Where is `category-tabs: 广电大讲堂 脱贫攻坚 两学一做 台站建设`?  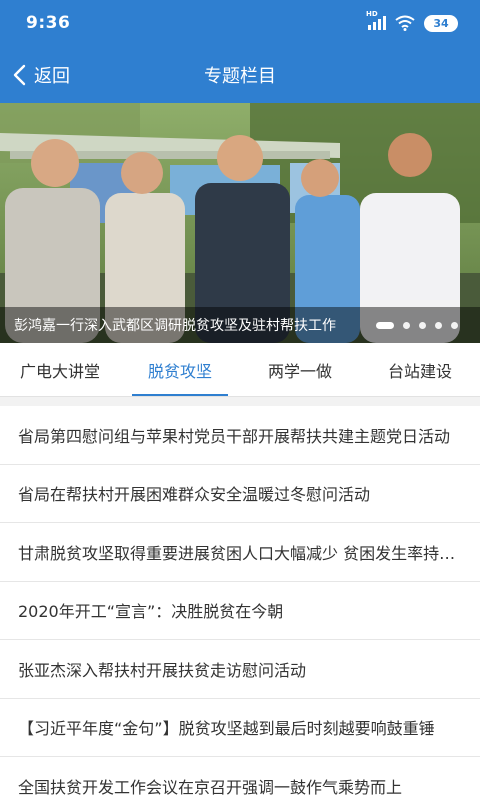 category-tabs: 广电大讲堂 脱贫攻坚 两学一做 台站建设 is located at coordinates (240, 370).